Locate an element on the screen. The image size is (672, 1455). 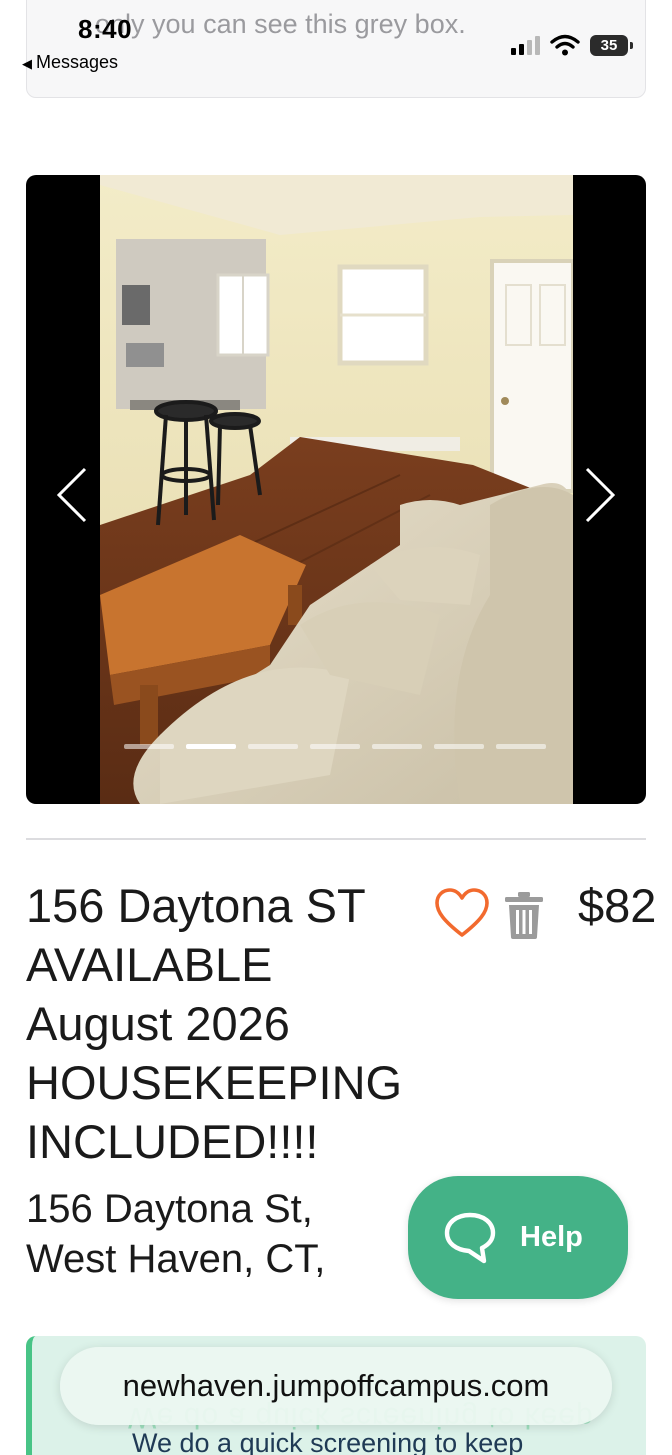
chevron-left-icon is located at coordinates (71, 495).